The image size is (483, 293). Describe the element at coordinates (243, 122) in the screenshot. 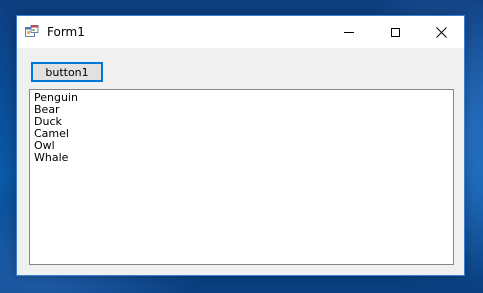

I see `list-item: Duck` at that location.